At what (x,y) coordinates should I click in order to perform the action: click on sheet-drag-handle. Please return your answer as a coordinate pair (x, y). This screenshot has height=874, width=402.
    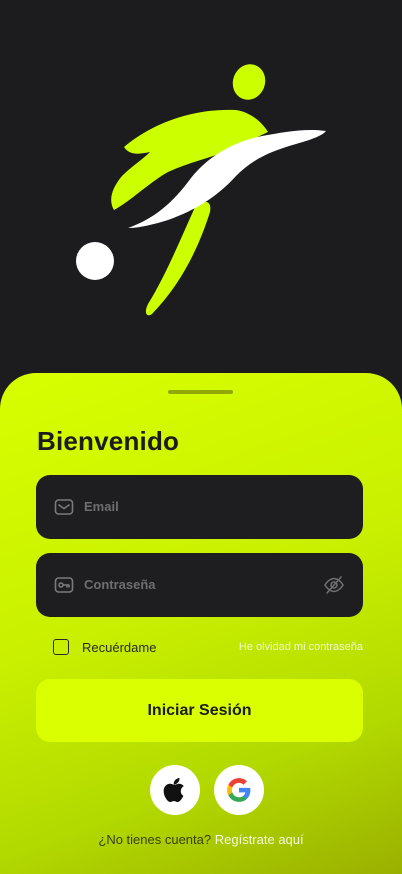
    Looking at the image, I should click on (200, 392).